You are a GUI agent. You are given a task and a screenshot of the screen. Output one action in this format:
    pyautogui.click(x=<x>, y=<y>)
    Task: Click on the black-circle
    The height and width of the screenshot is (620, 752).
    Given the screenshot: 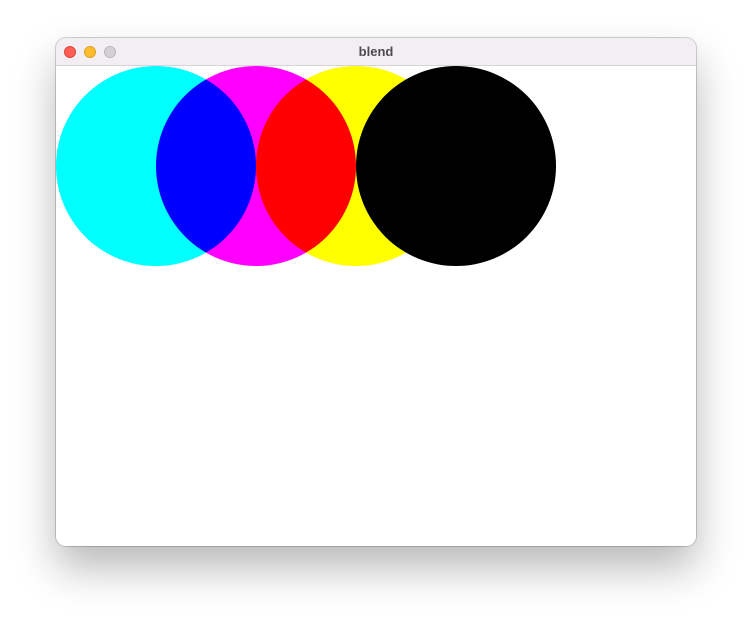 What is the action you would take?
    pyautogui.click(x=456, y=166)
    